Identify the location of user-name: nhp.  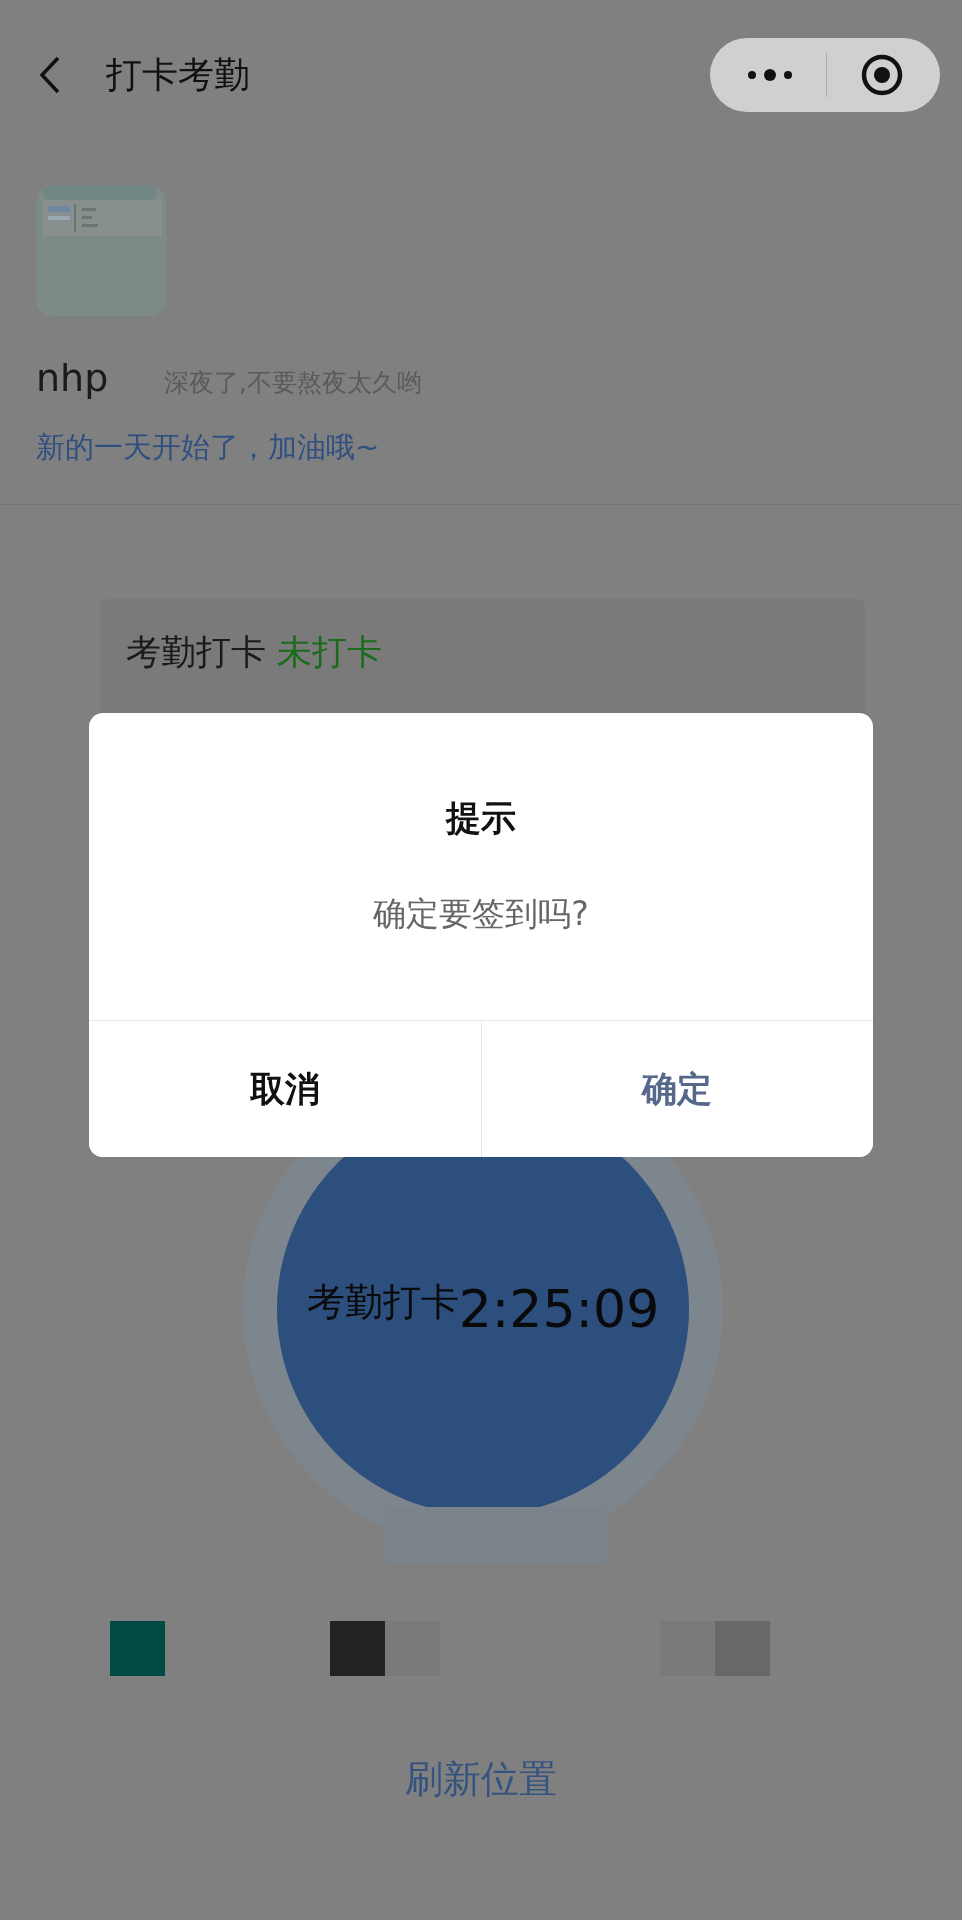
(73, 378).